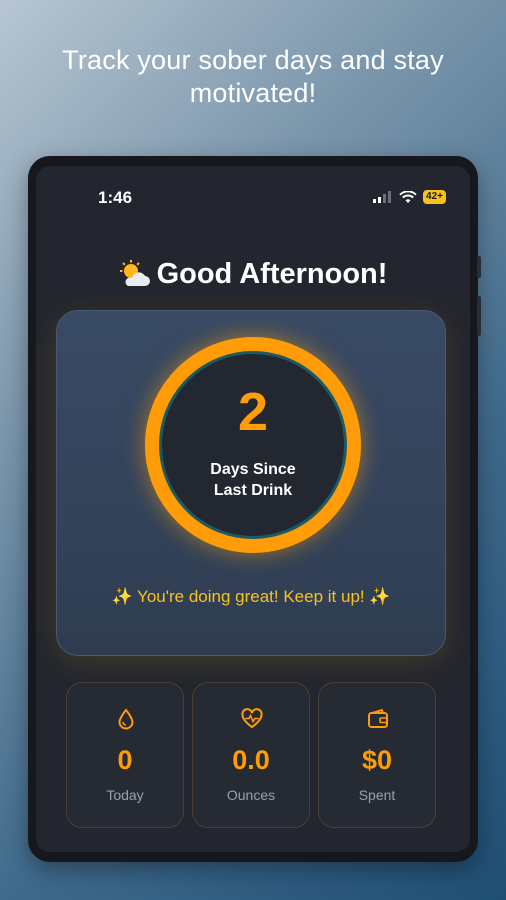  Describe the element at coordinates (377, 760) in the screenshot. I see `stat-value-spent: $0` at that location.